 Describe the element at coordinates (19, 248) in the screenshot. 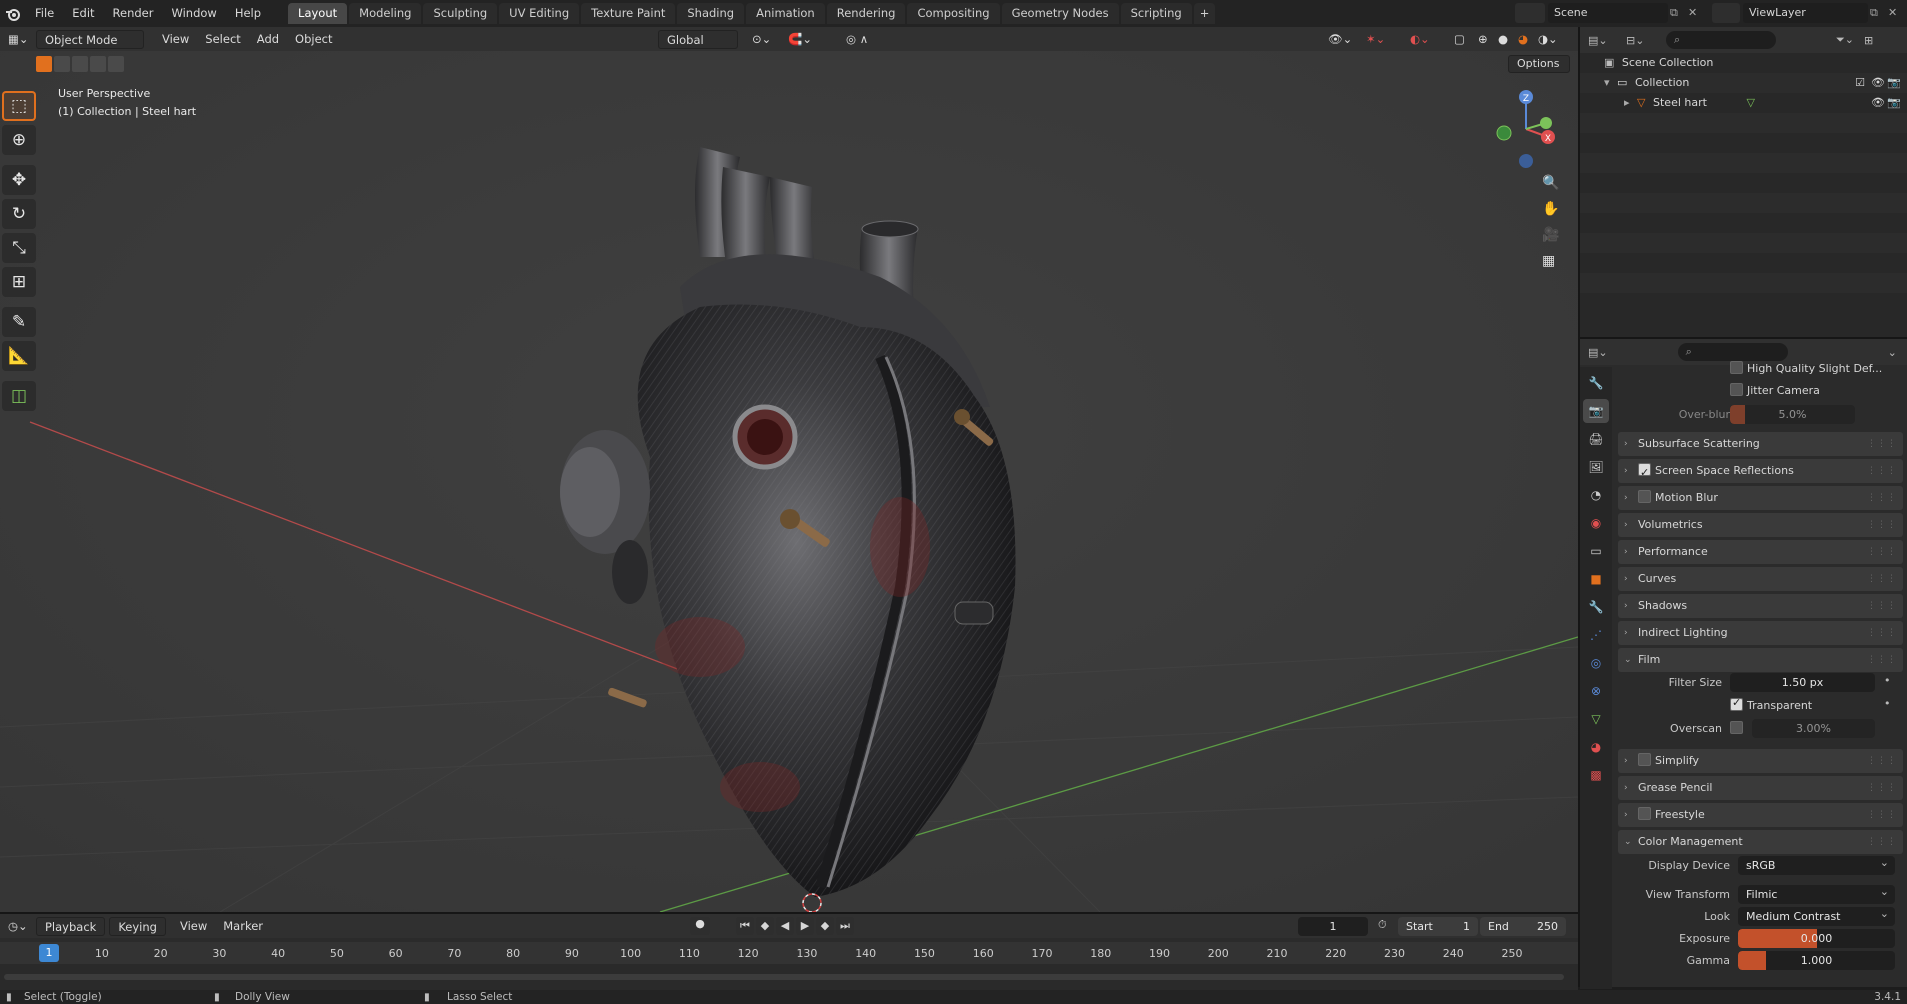

I see `scale-tool-icon: ⤡` at that location.